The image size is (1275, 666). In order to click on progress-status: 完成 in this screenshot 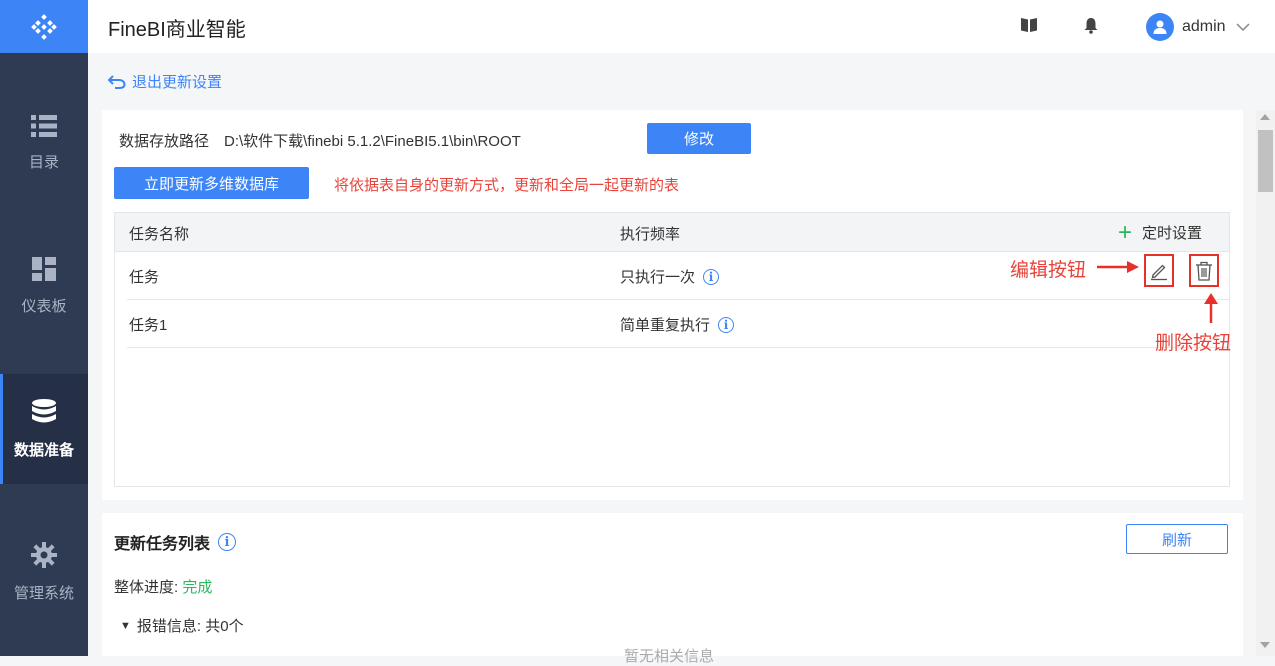, I will do `click(197, 587)`.